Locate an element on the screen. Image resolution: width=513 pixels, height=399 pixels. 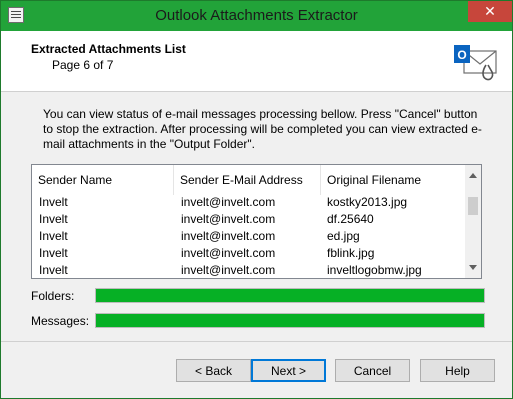
table-row: Invelt invelt@invelt.com ed.jpg is located at coordinates (248, 236).